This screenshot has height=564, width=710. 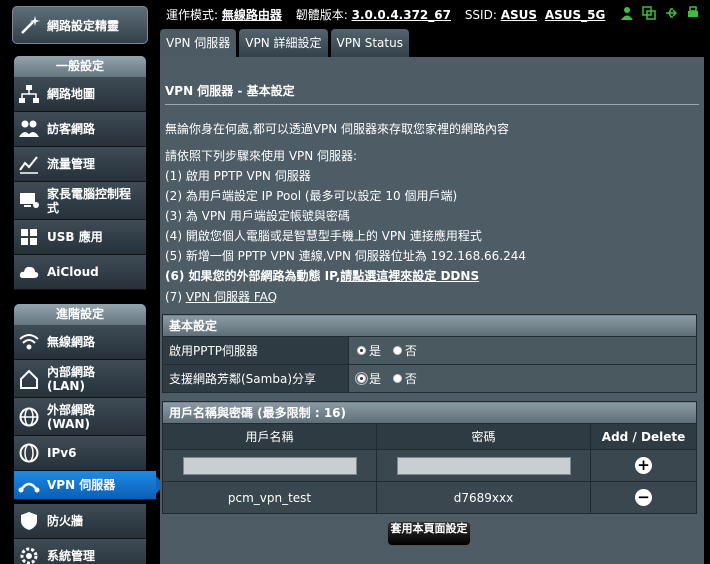 I want to click on password-column-header: 密碼, so click(x=483, y=436).